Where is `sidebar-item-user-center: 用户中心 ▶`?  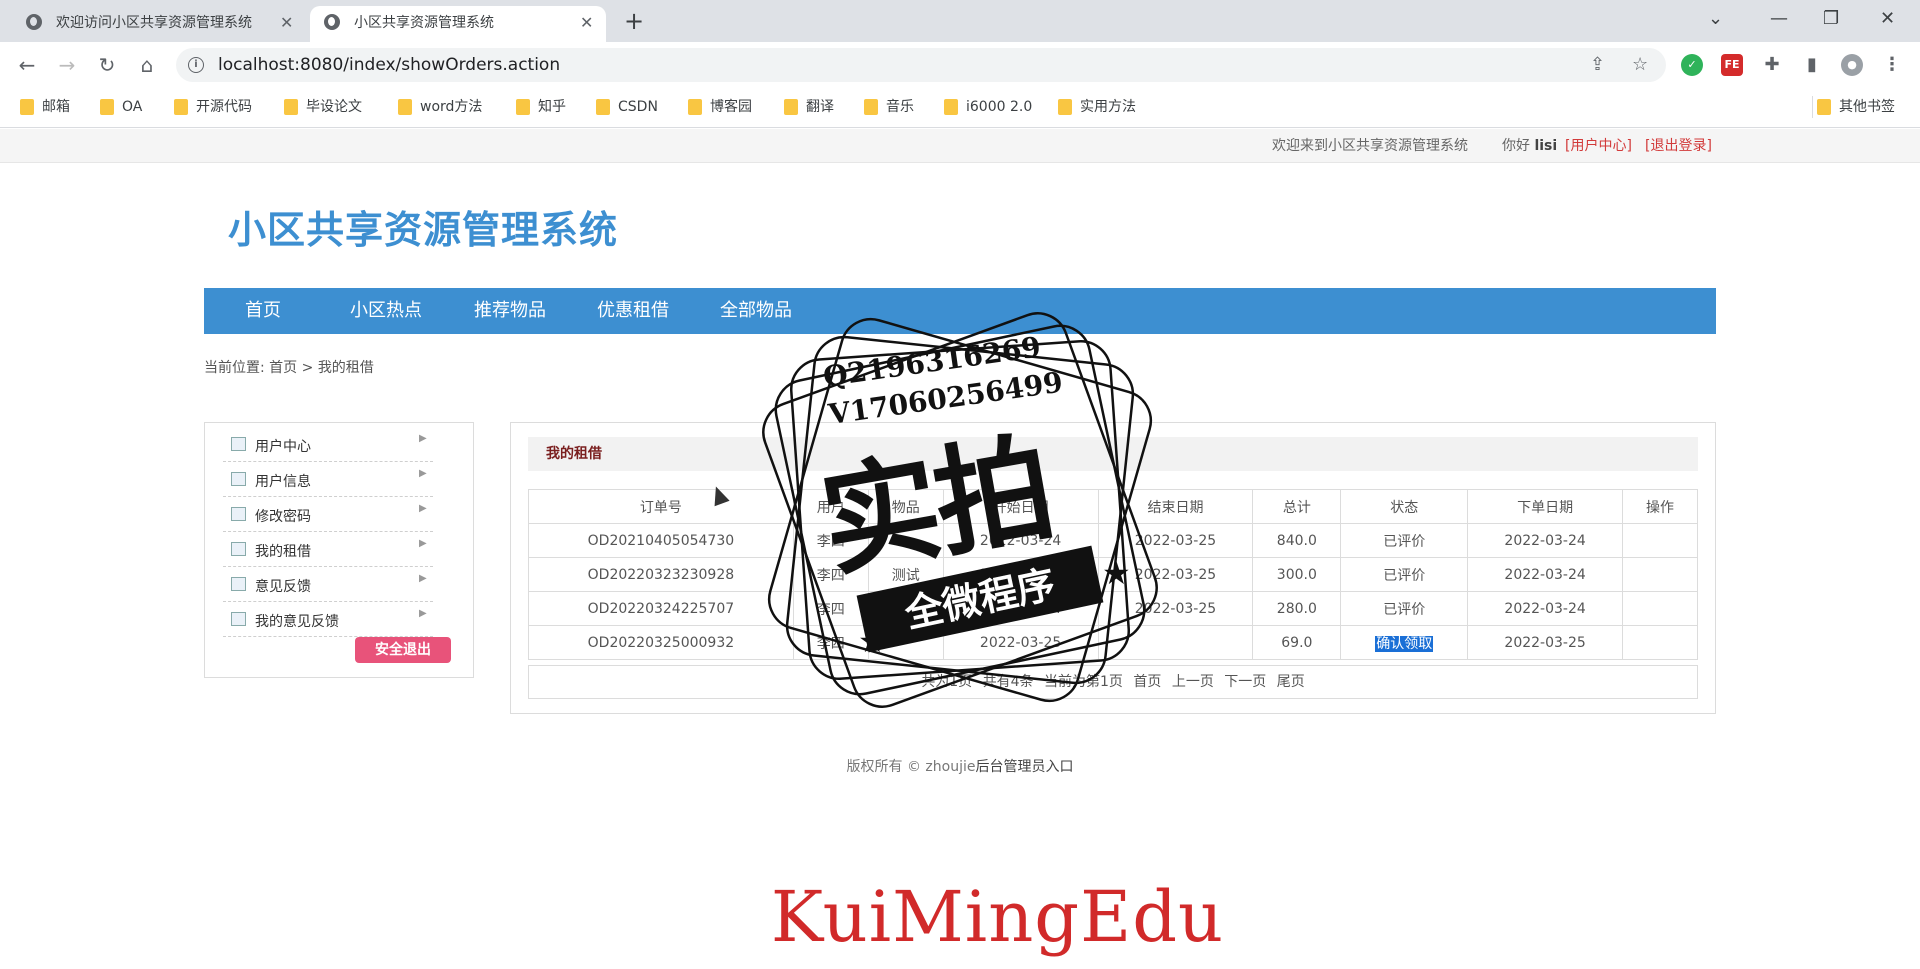
sidebar-item-user-center: 用户中心 ▶ is located at coordinates (328, 444).